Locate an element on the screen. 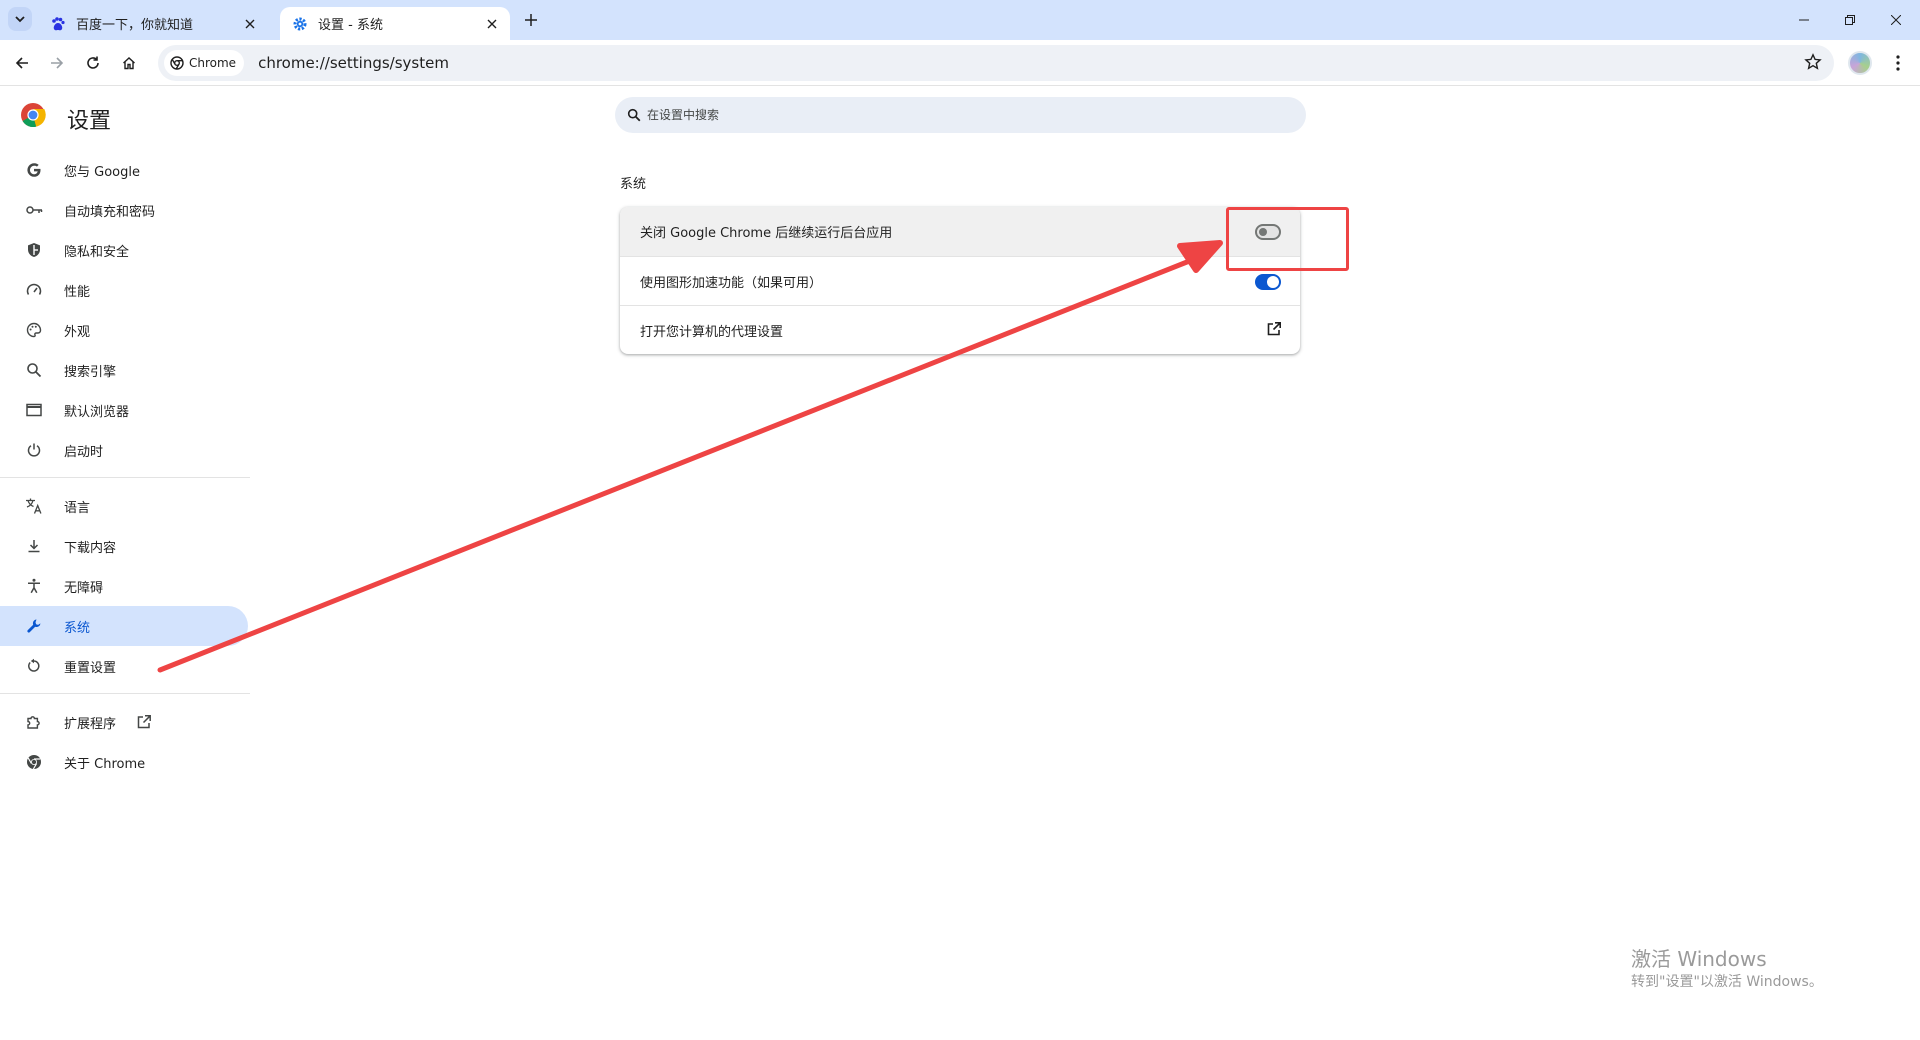  background-apps-row: 关闭 Google Chrome 后继续运行后台应用 is located at coordinates (960, 231).